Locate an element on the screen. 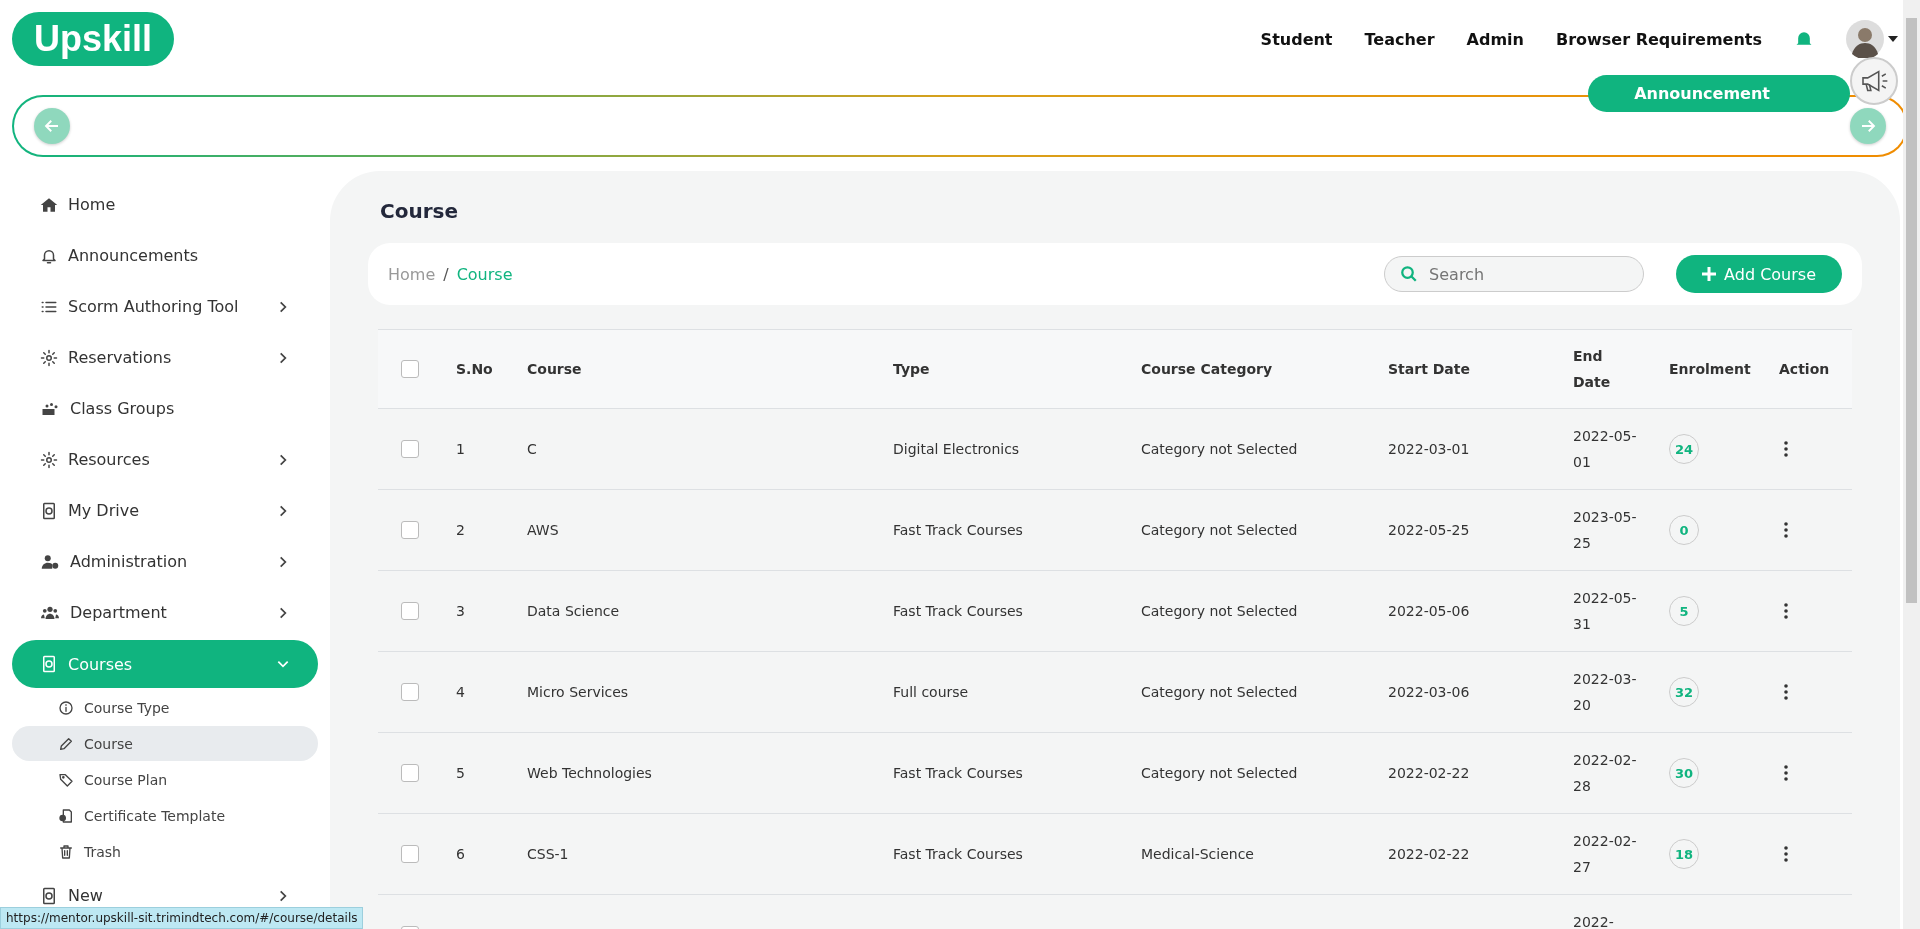 This screenshot has height=929, width=1920. previous-button is located at coordinates (52, 126).